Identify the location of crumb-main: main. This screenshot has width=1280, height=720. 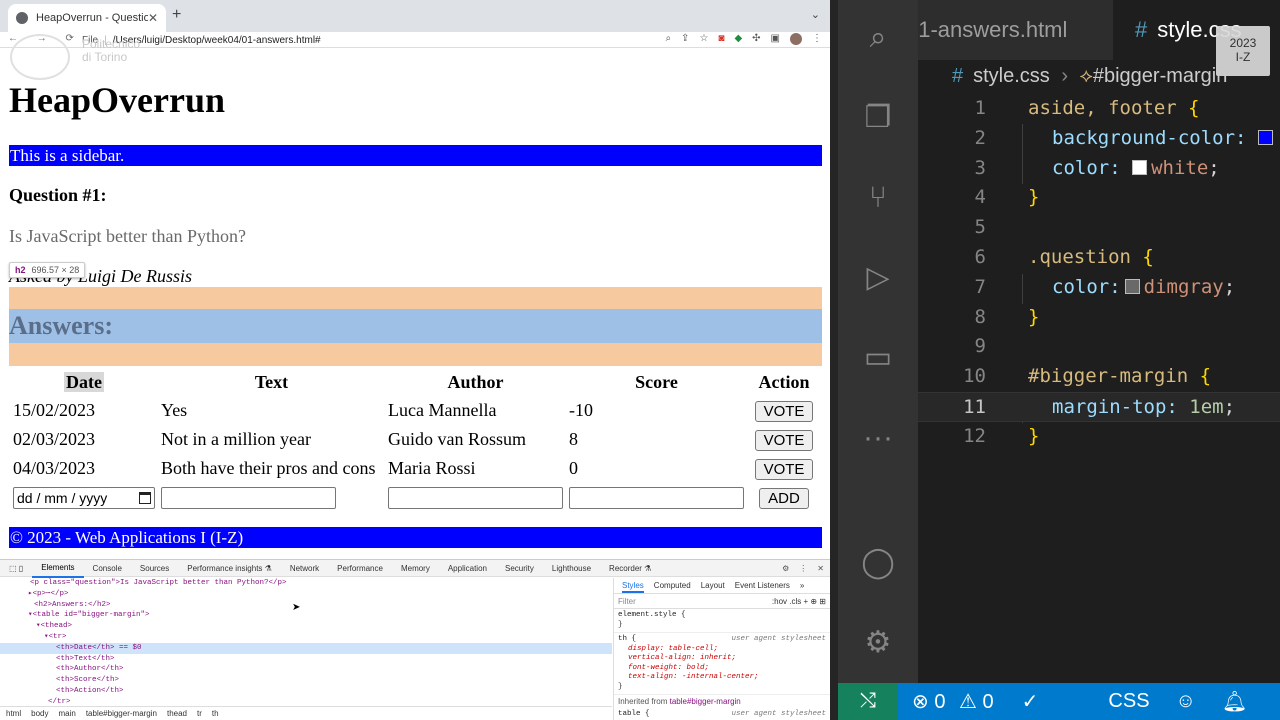
(66, 713).